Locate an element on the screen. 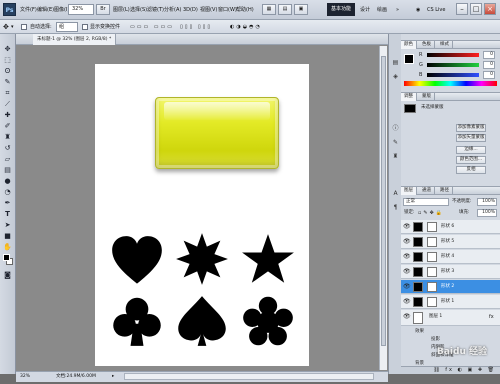 This screenshot has height=384, width=500. quick-mask-icon: ◙ is located at coordinates (7, 275).